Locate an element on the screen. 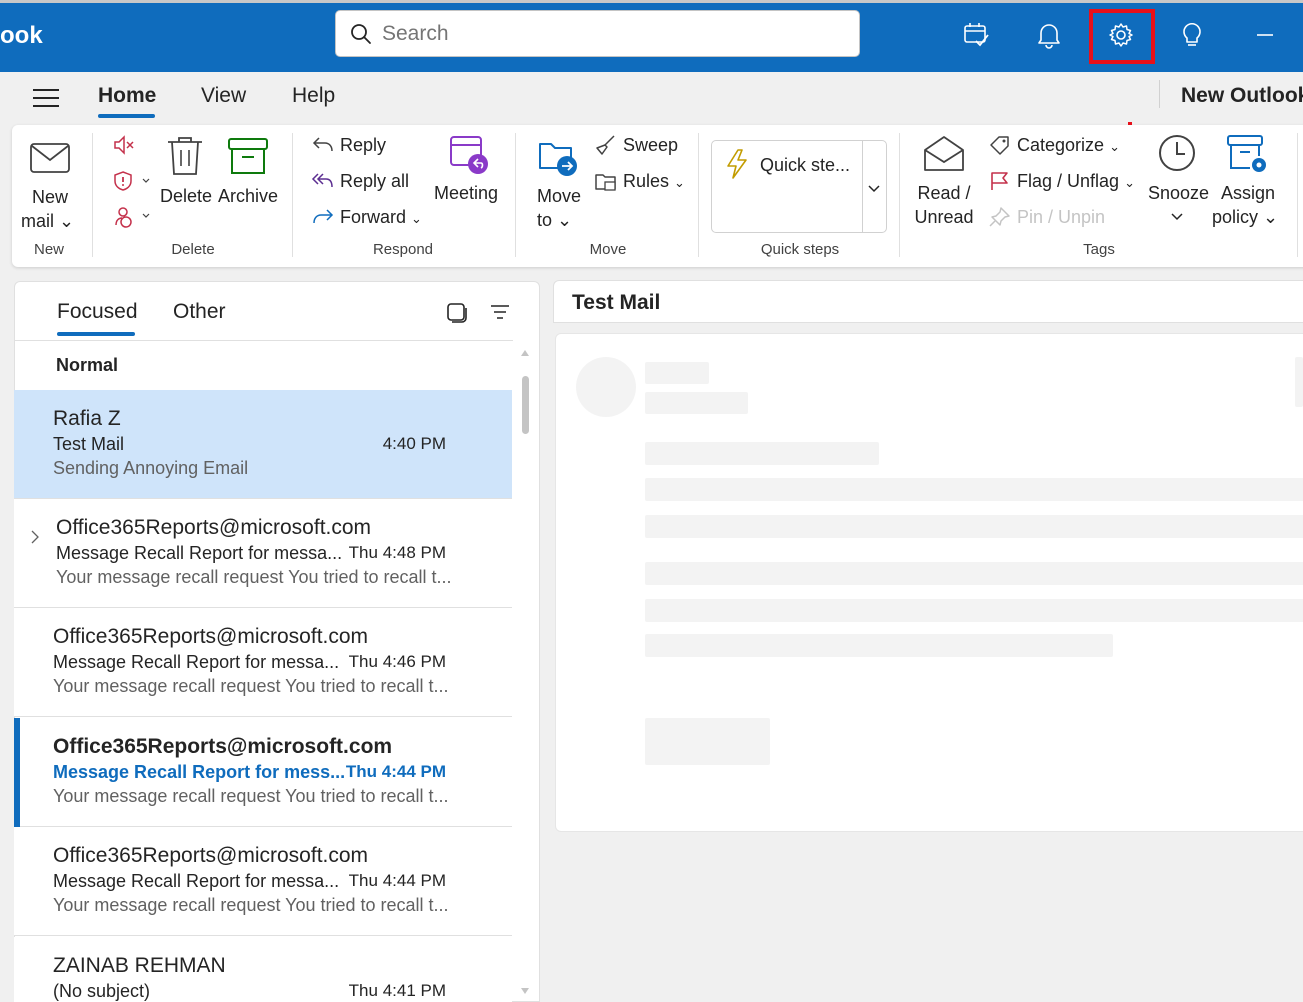 This screenshot has height=1002, width=1303. scroll-thumb is located at coordinates (525, 405).